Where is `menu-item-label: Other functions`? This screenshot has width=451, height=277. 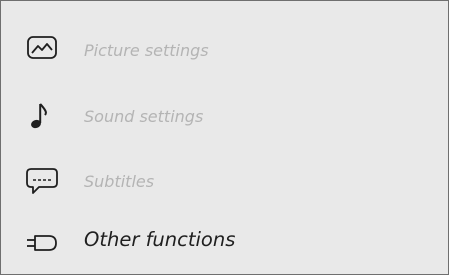
menu-item-label: Other functions is located at coordinates (160, 239).